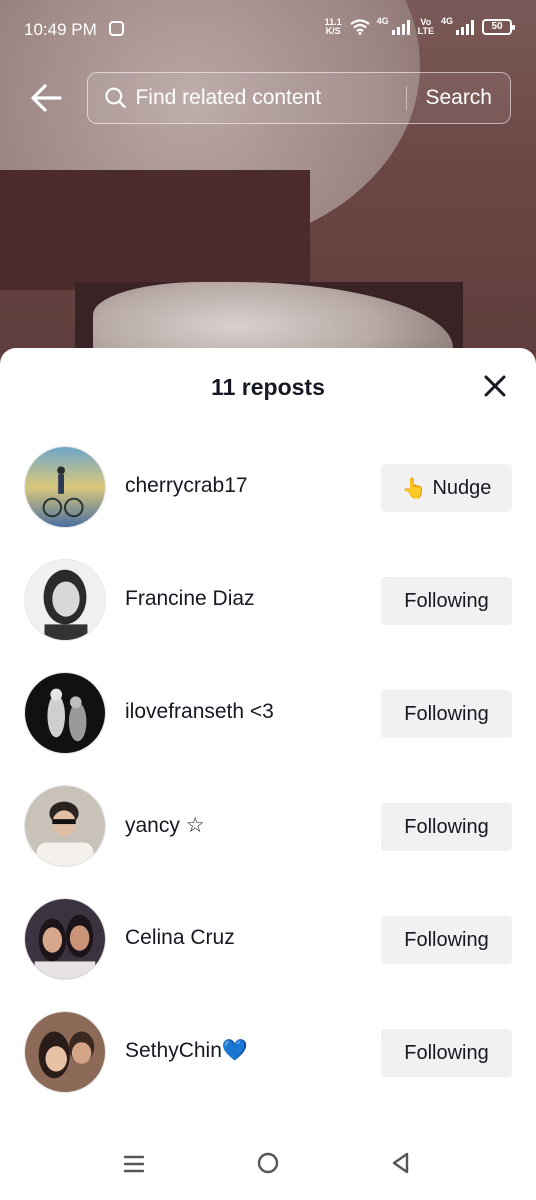  Describe the element at coordinates (425, 31) in the screenshot. I see `volte-label-bottom: LTE` at that location.